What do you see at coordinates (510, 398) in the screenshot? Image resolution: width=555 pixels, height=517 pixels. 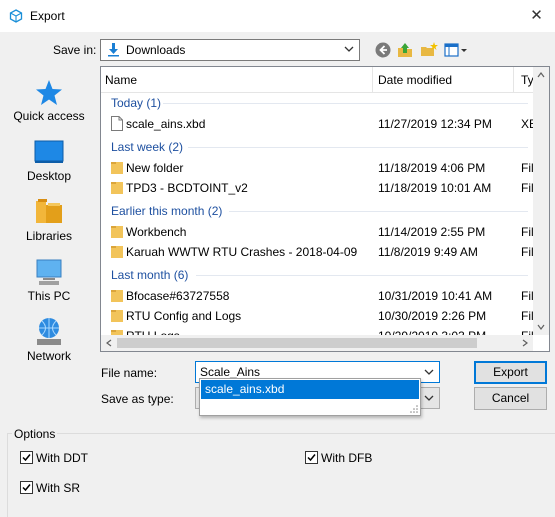 I see `cancel-button: Cancel` at bounding box center [510, 398].